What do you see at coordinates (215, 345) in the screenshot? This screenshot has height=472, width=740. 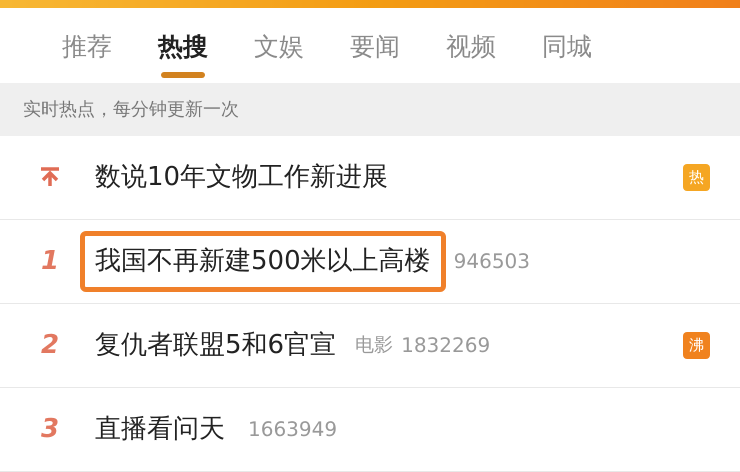 I see `topic-title: 复仇者联盟5和6官宣` at bounding box center [215, 345].